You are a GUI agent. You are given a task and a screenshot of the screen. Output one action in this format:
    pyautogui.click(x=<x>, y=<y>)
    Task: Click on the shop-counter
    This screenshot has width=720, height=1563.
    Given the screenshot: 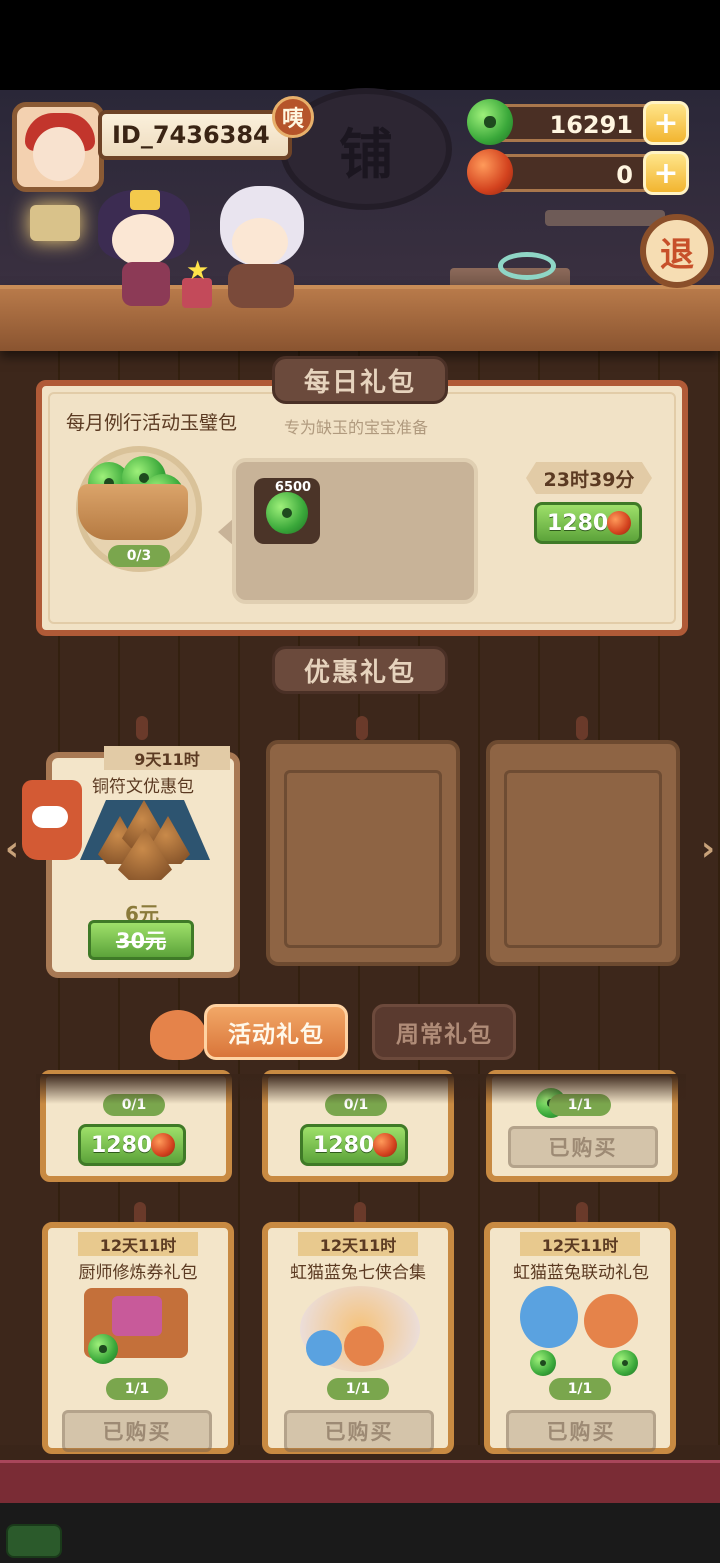 What is the action you would take?
    pyautogui.click(x=360, y=318)
    